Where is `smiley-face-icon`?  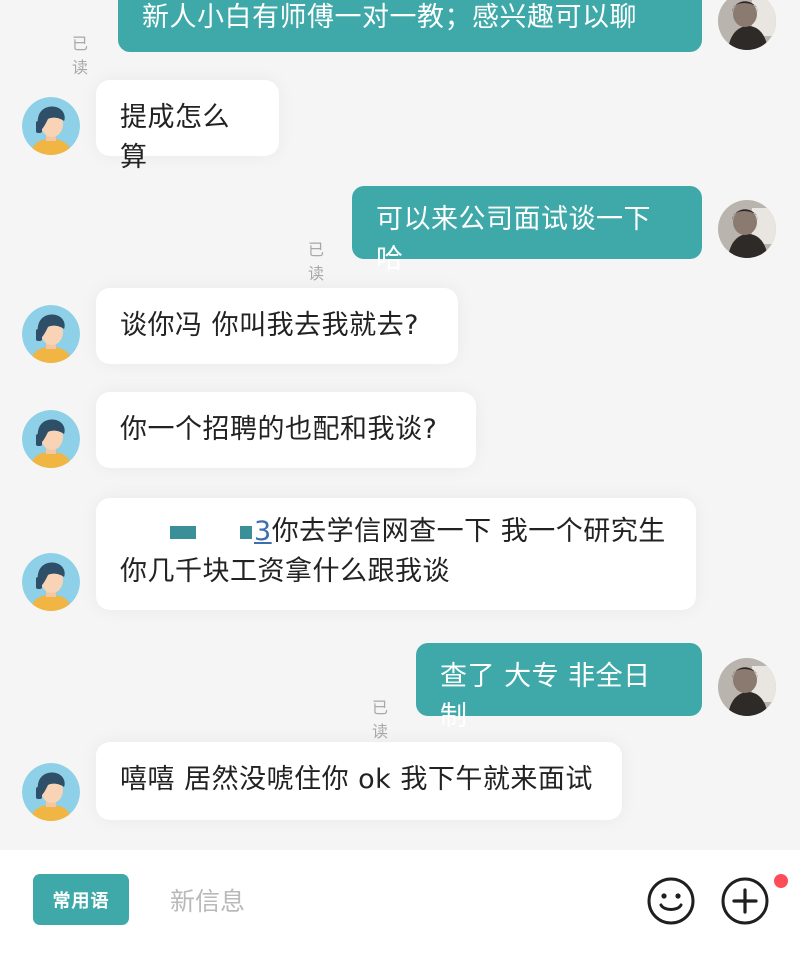 smiley-face-icon is located at coordinates (671, 901).